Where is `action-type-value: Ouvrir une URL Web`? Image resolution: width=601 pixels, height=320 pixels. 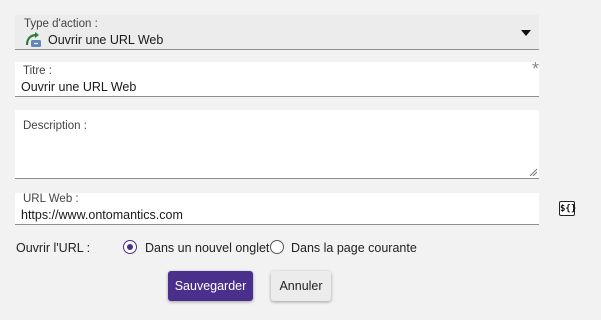 action-type-value: Ouvrir une URL Web is located at coordinates (106, 40).